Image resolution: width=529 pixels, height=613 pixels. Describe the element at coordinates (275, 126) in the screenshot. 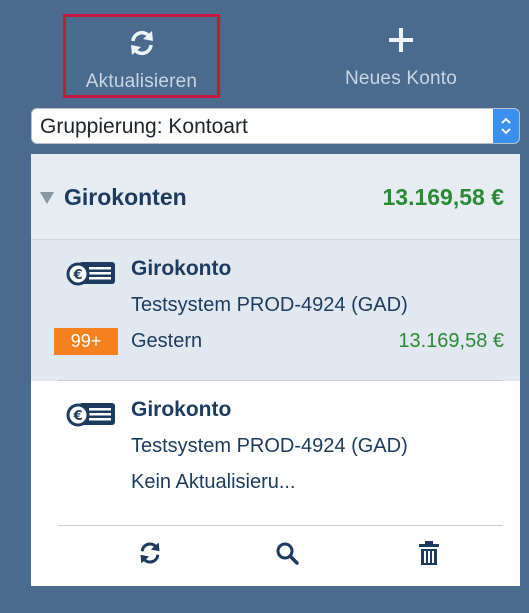

I see `grouping-select: Gruppierung: Kontoart` at that location.